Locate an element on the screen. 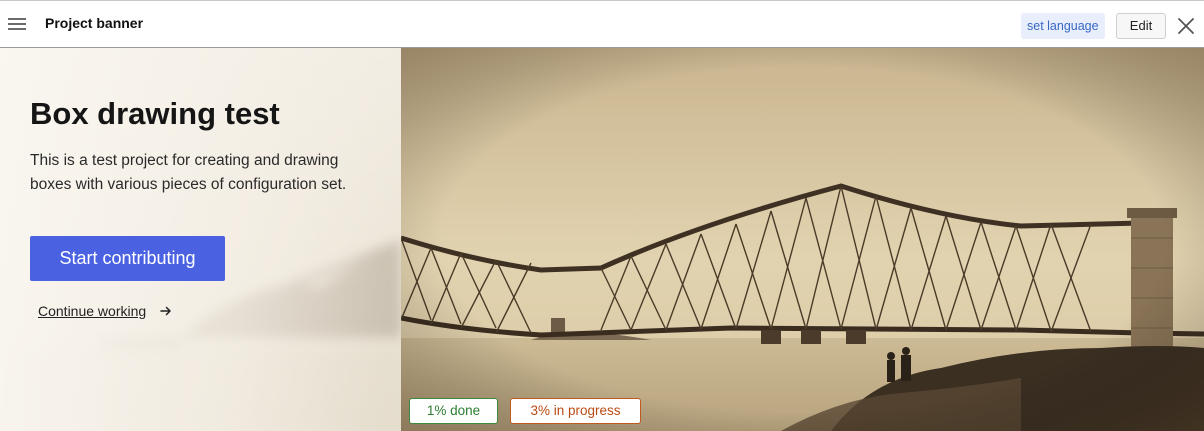  start-contributing-button: Start contributing is located at coordinates (127, 258).